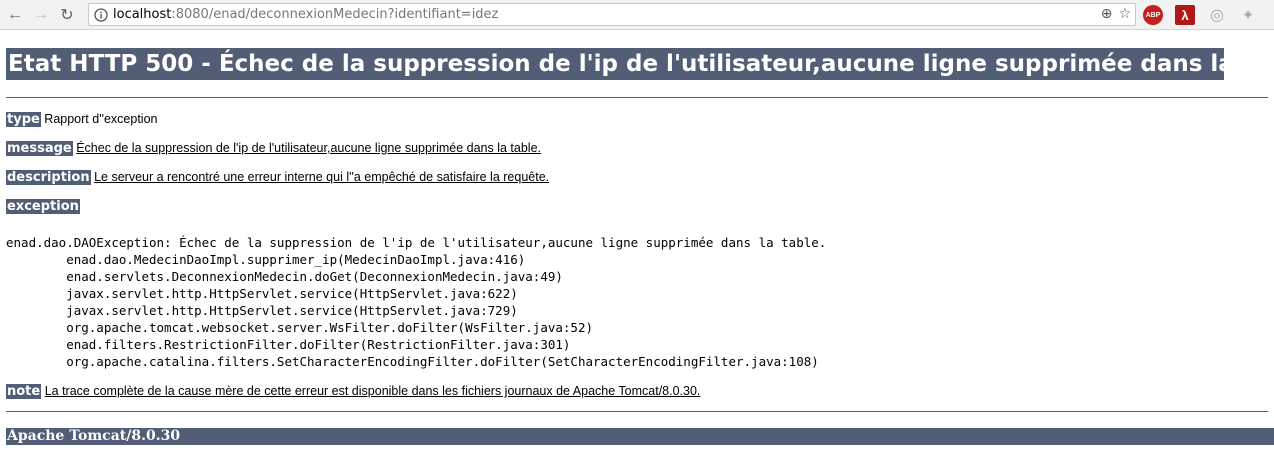  What do you see at coordinates (23, 119) in the screenshot?
I see `type-label: type` at bounding box center [23, 119].